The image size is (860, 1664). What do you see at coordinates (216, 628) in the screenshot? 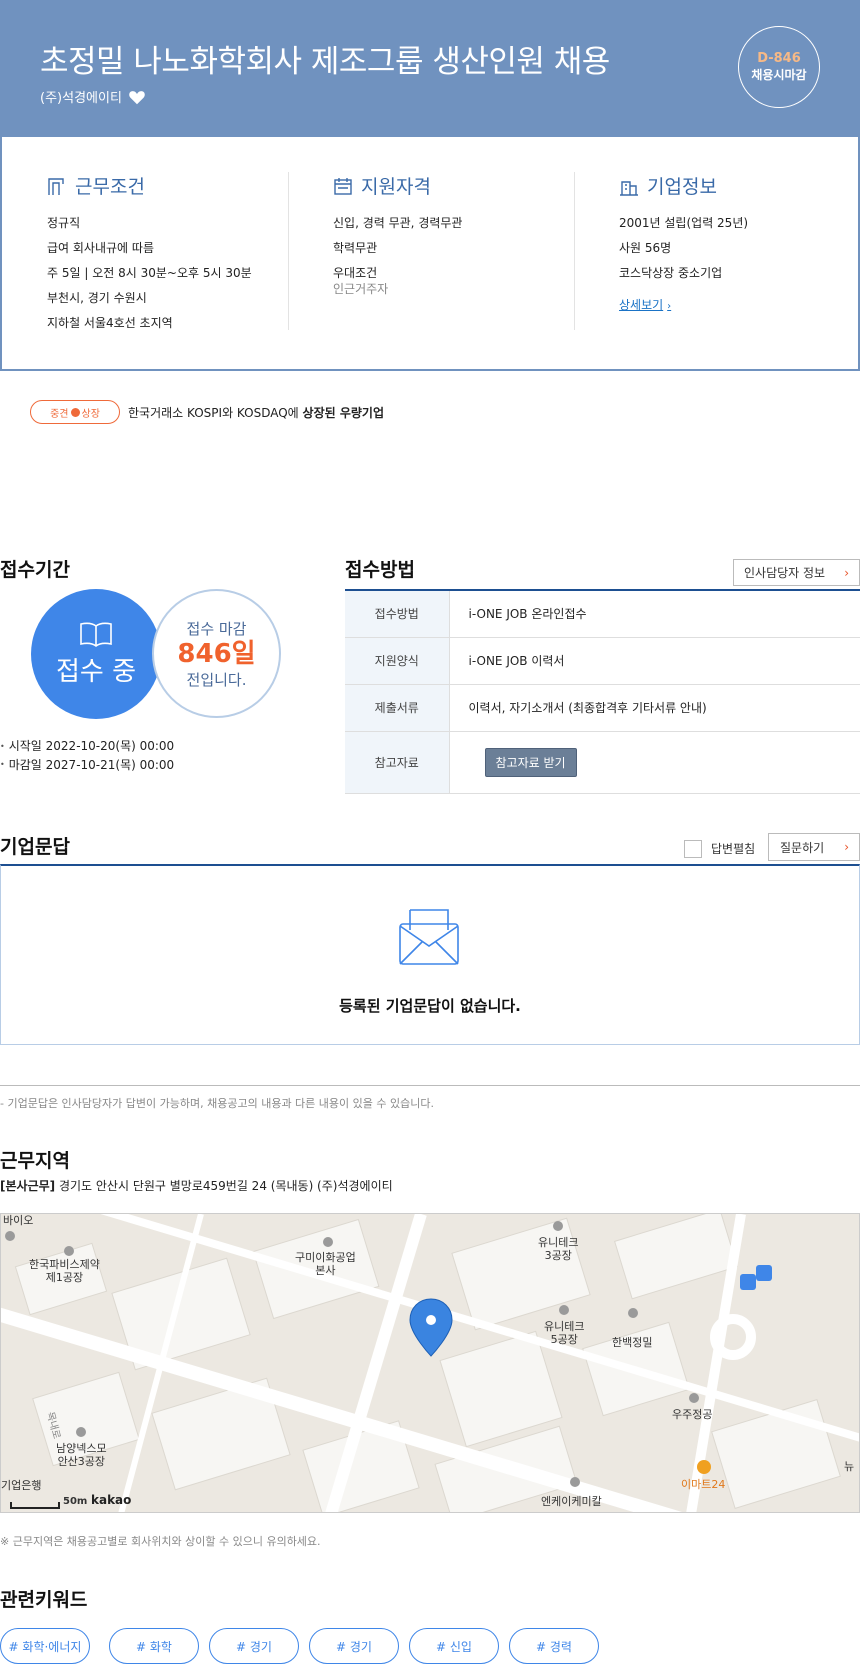
I see `deadline-label: 접수 마감` at bounding box center [216, 628].